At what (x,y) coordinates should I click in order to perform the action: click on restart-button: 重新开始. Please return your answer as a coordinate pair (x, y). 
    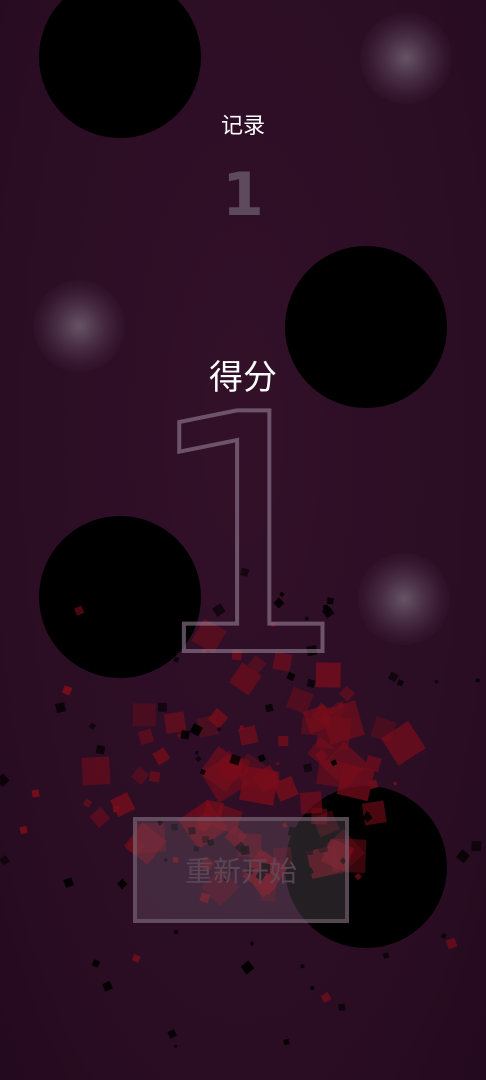
    Looking at the image, I should click on (241, 870).